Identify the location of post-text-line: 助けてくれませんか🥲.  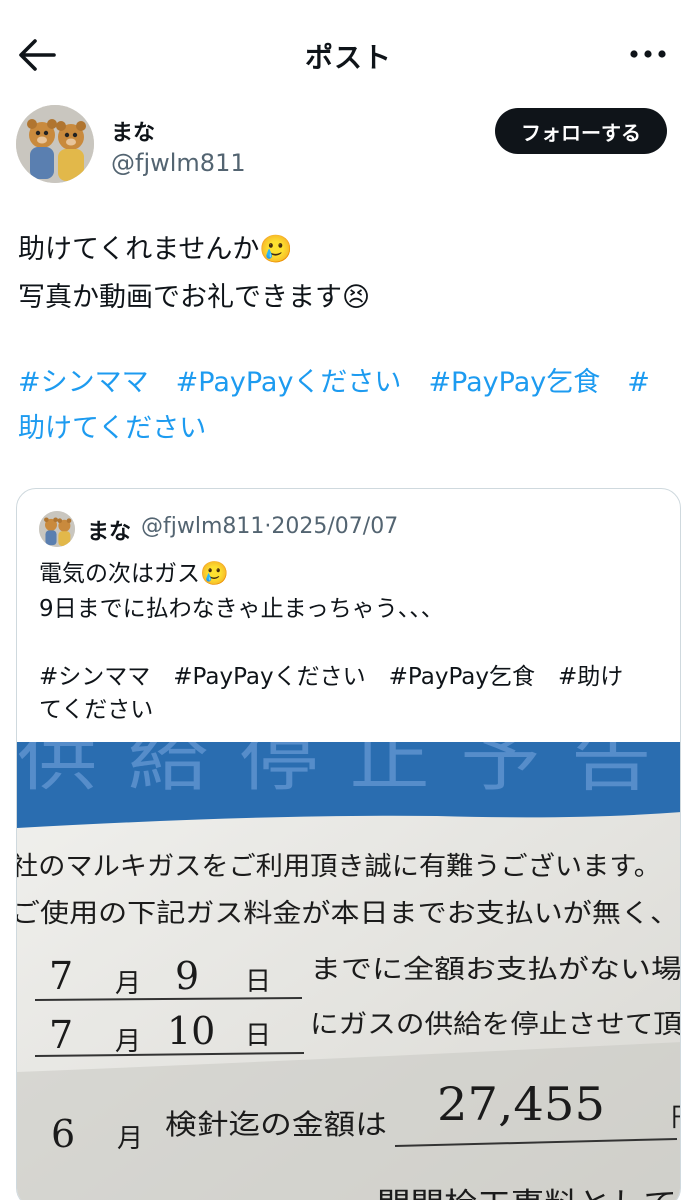
(156, 249).